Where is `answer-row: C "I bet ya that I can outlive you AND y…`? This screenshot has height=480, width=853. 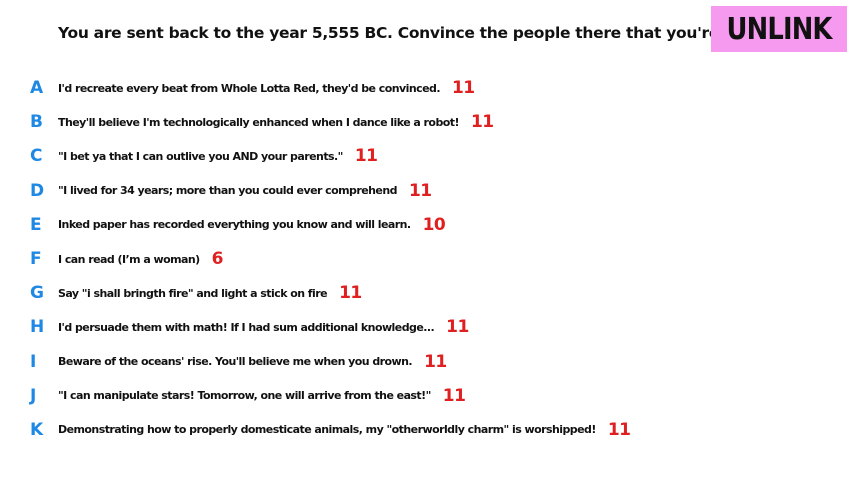
answer-row: C "I bet ya that I can outlive you AND y… is located at coordinates (426, 156).